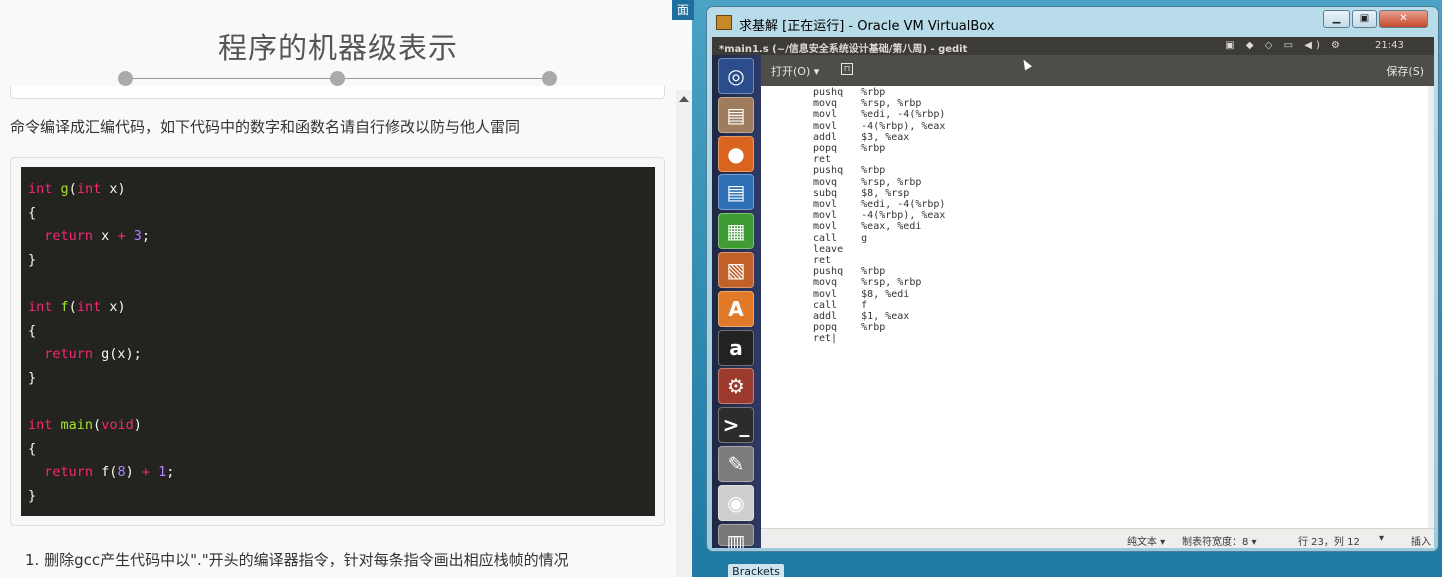  Describe the element at coordinates (736, 502) in the screenshot. I see `dvd-icon: ◉` at that location.